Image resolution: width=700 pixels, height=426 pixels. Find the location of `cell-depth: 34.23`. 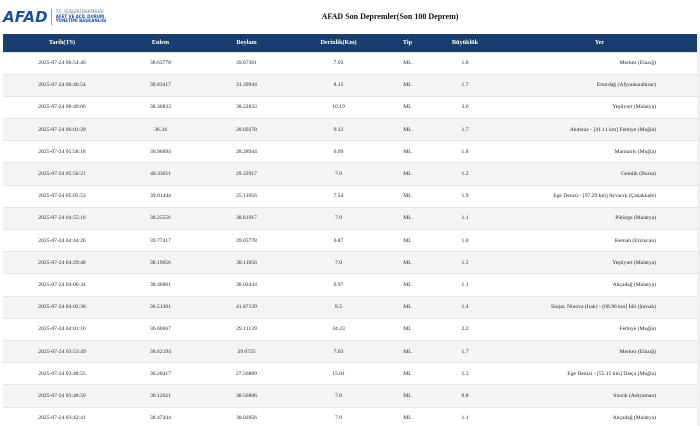

cell-depth: 34.23 is located at coordinates (338, 329).